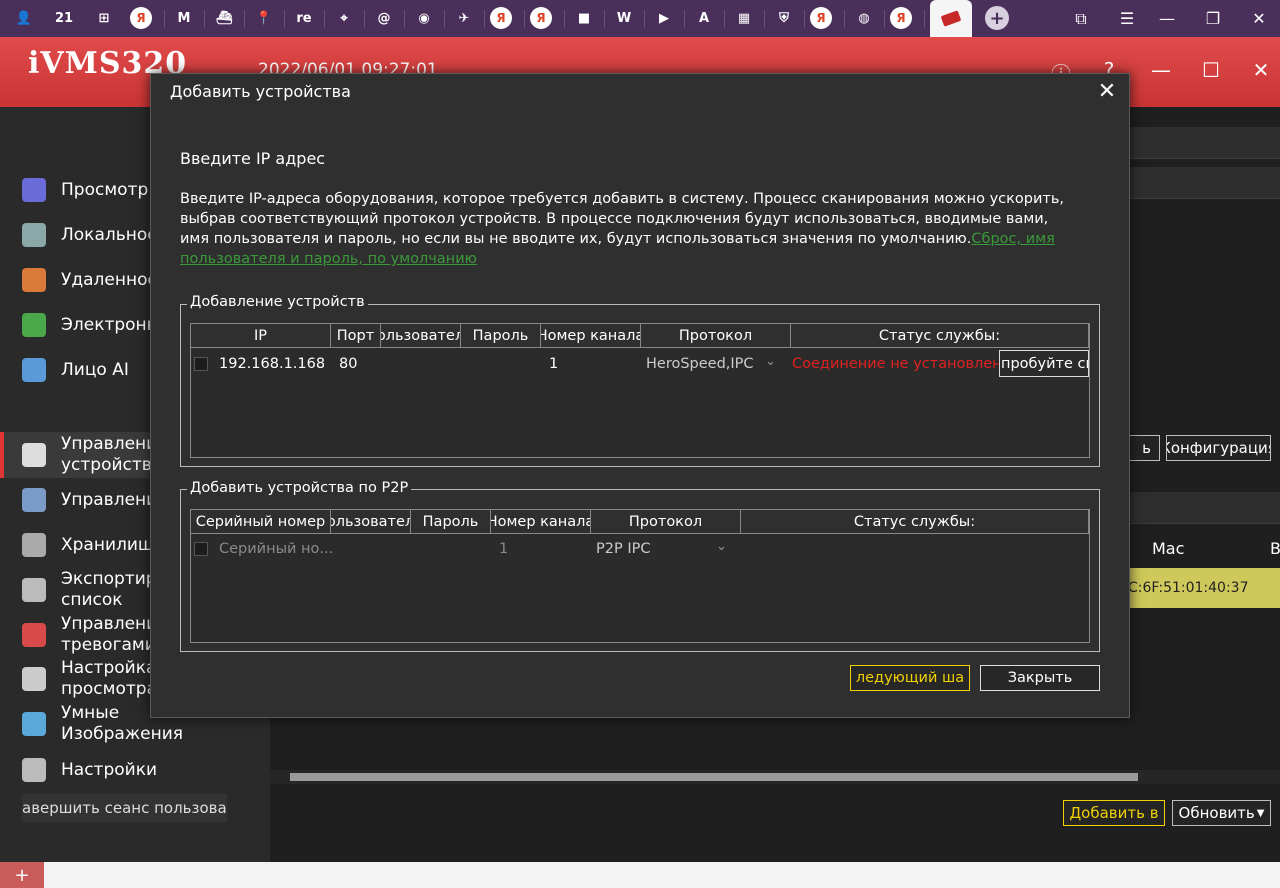  What do you see at coordinates (951, 18) in the screenshot?
I see `camera-tab-icon` at bounding box center [951, 18].